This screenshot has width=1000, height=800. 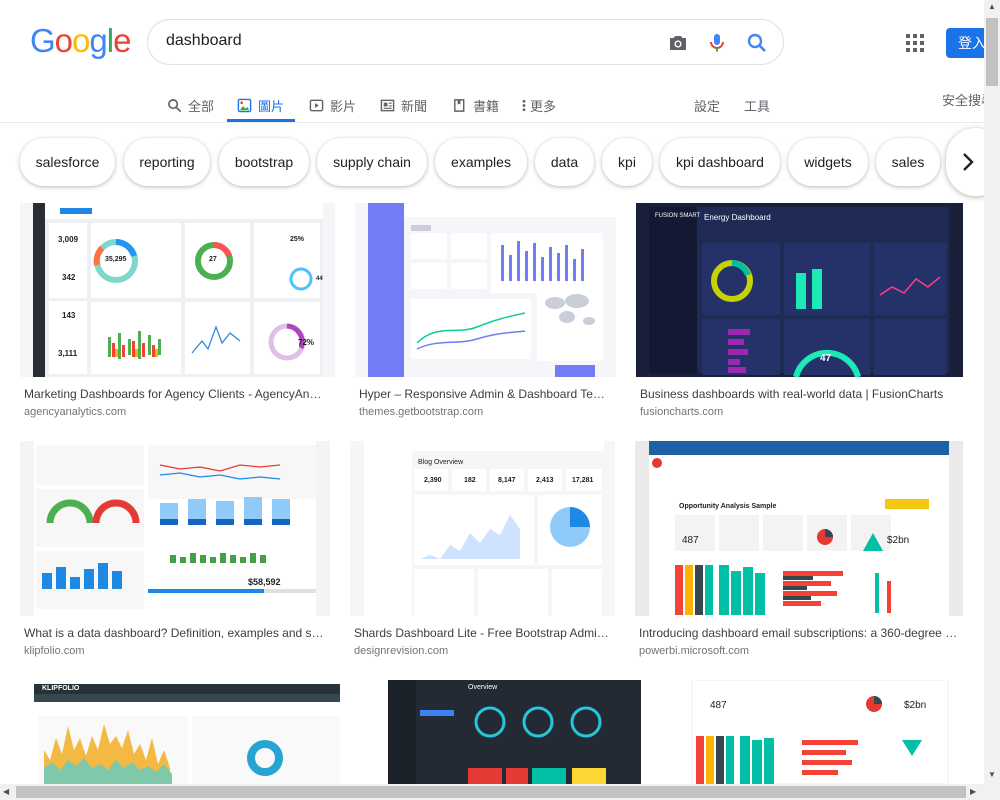 What do you see at coordinates (6, 791) in the screenshot?
I see `scroll-left-arrow-icon: ◀` at bounding box center [6, 791].